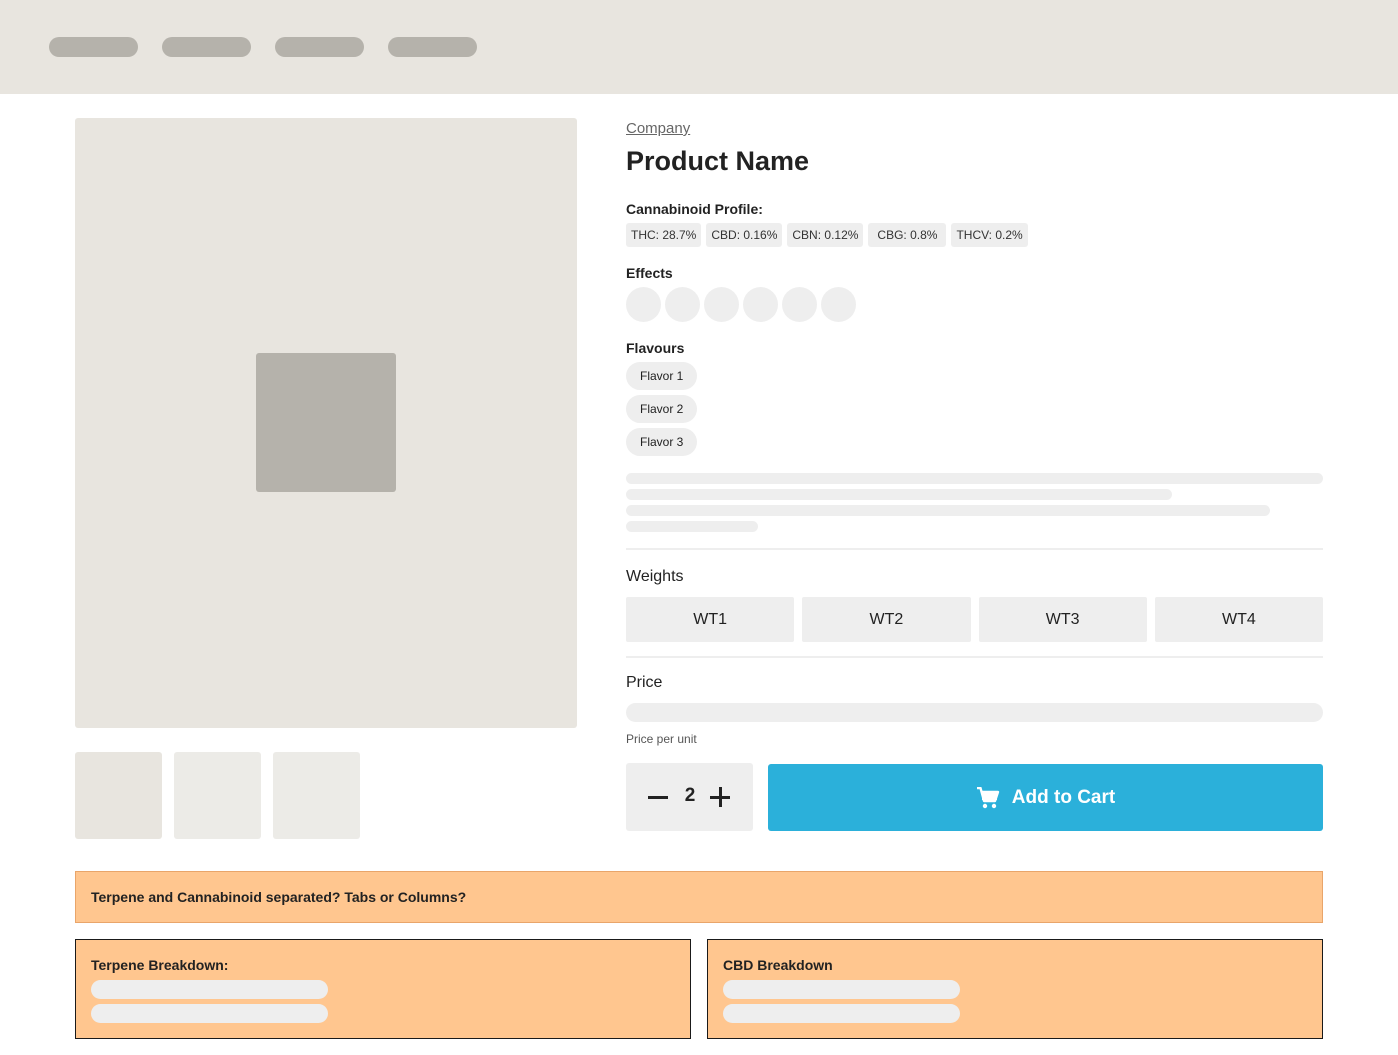  I want to click on cbd-breakdown-title: CBD Breakdown, so click(778, 965).